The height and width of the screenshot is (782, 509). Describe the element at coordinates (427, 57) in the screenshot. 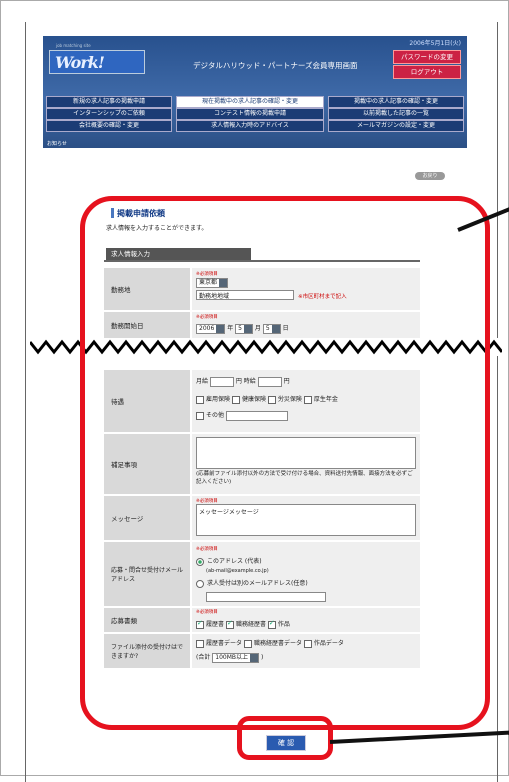

I see `change-password-button: パスワードの変更` at that location.